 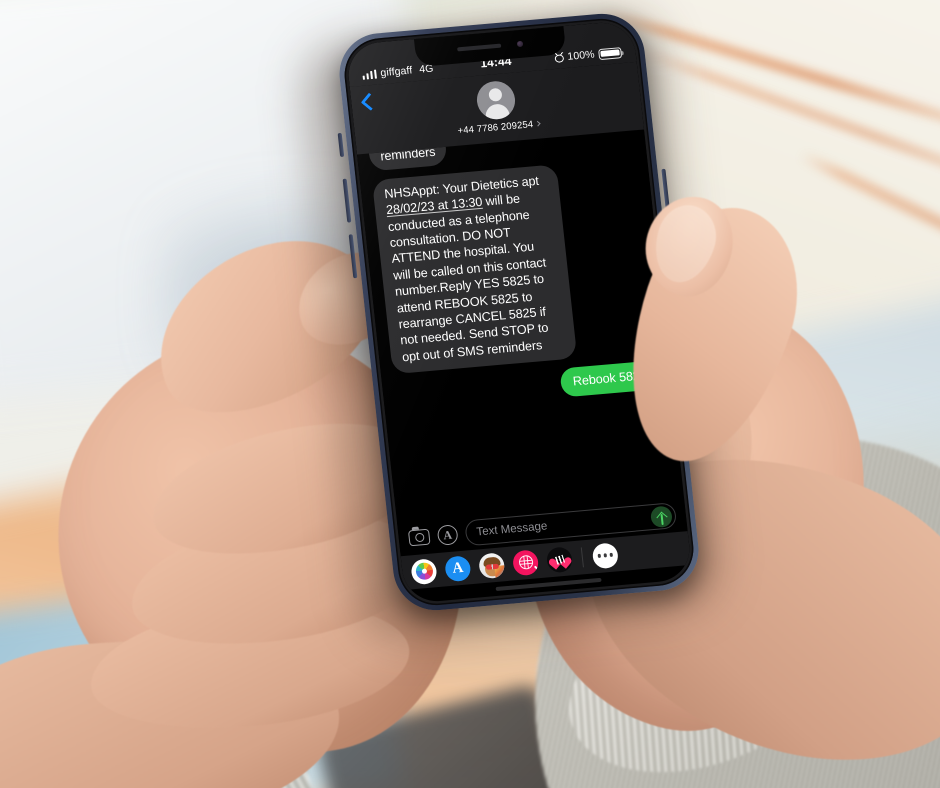 I want to click on send-arrow-up-icon, so click(x=661, y=517).